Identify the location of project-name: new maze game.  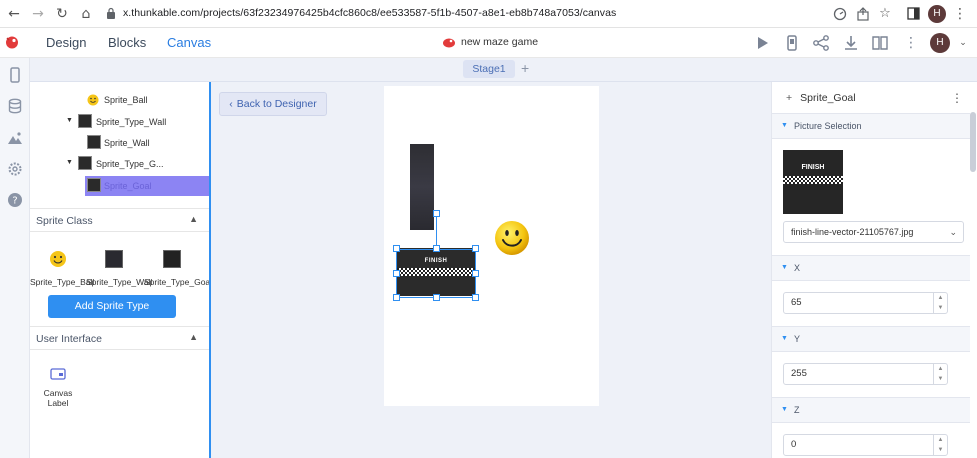
(499, 42).